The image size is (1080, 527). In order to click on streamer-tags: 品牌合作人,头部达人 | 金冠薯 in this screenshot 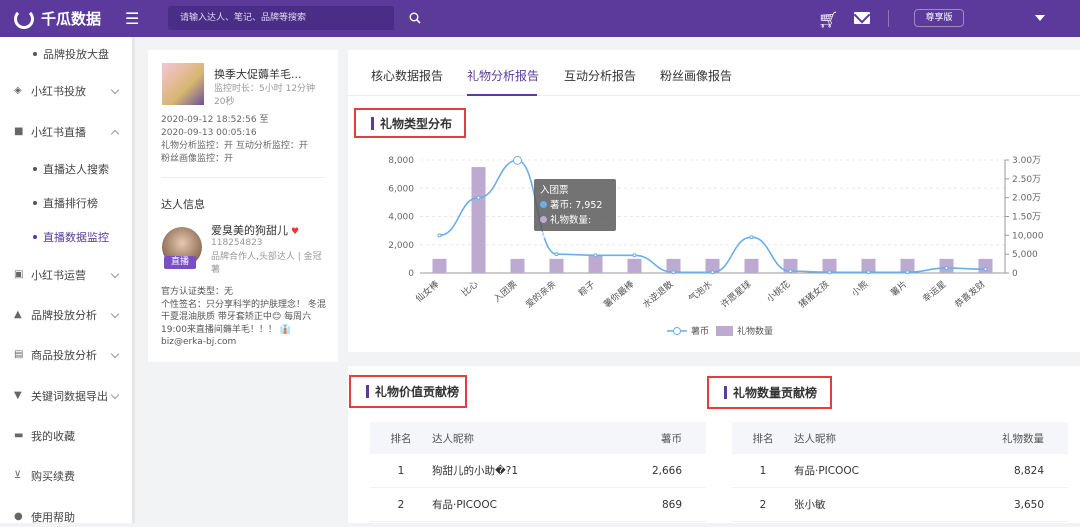, I will do `click(266, 263)`.